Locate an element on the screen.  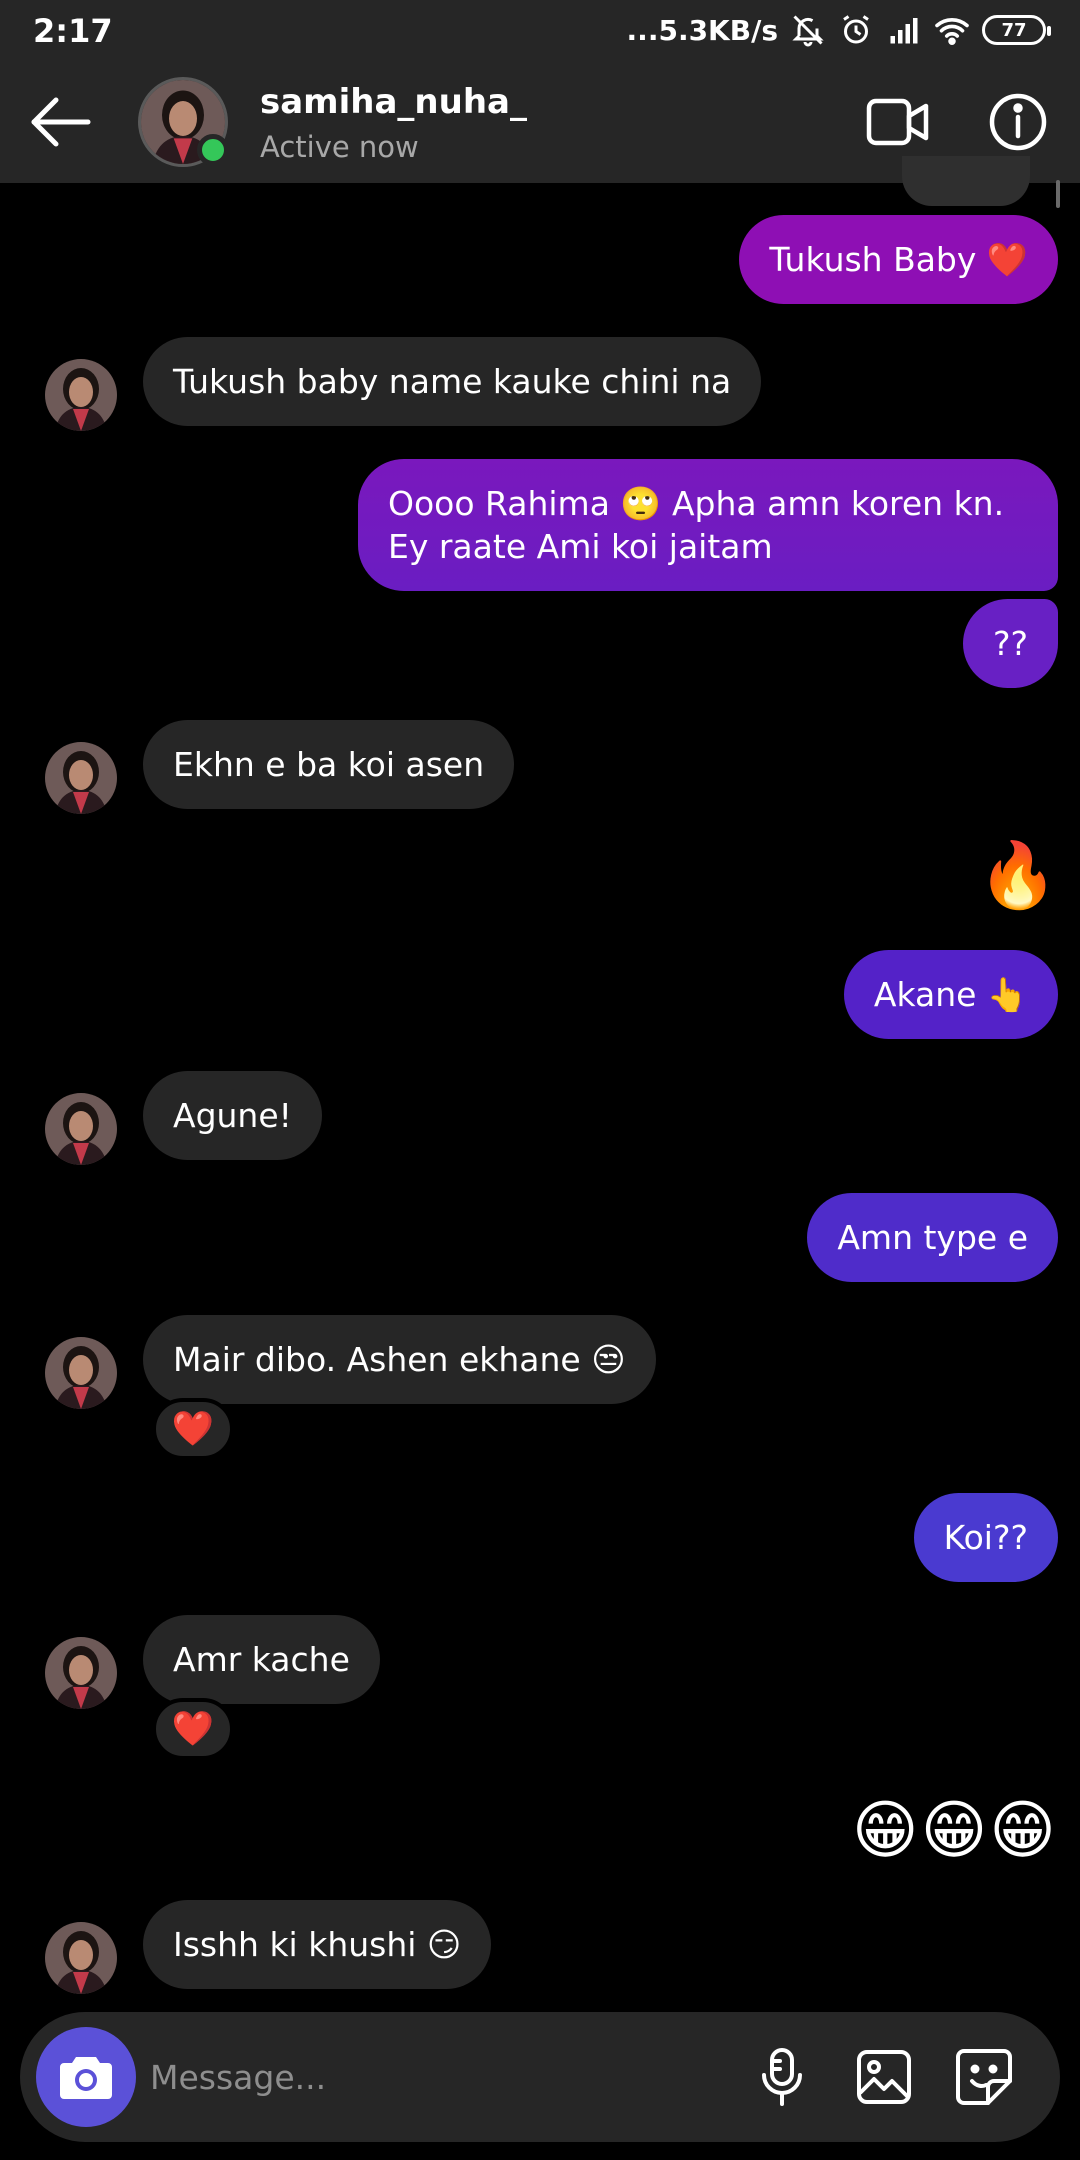
scrollbar is located at coordinates (1058, 194).